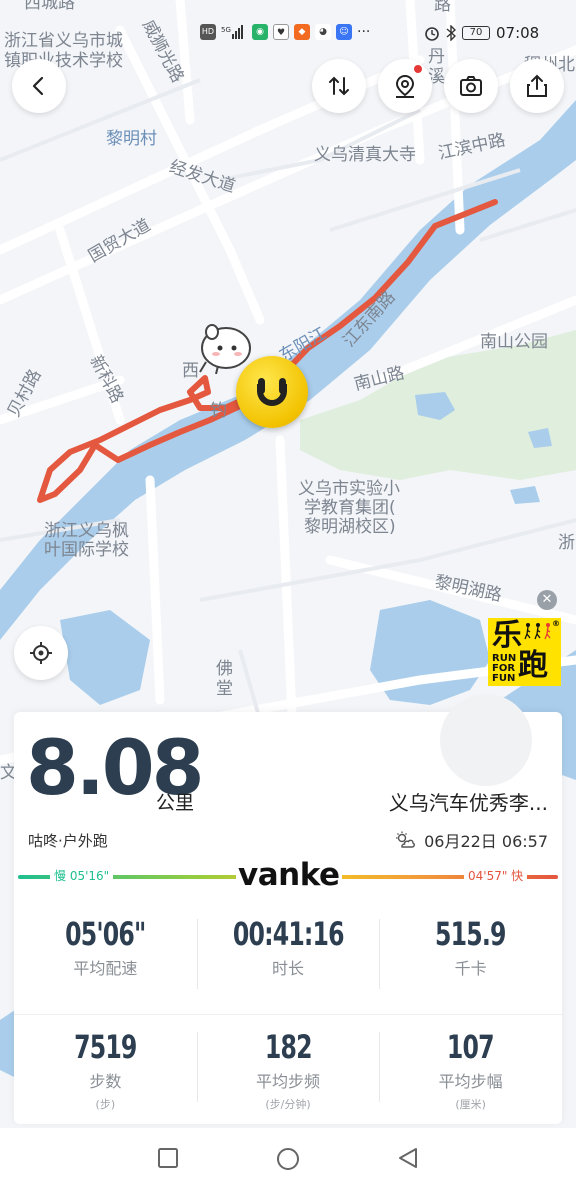 Image resolution: width=576 pixels, height=1188 pixels. I want to click on stats-row-primary: 05'06" 平均配速 00:41:16 时长 515.9 千卡, so click(288, 952).